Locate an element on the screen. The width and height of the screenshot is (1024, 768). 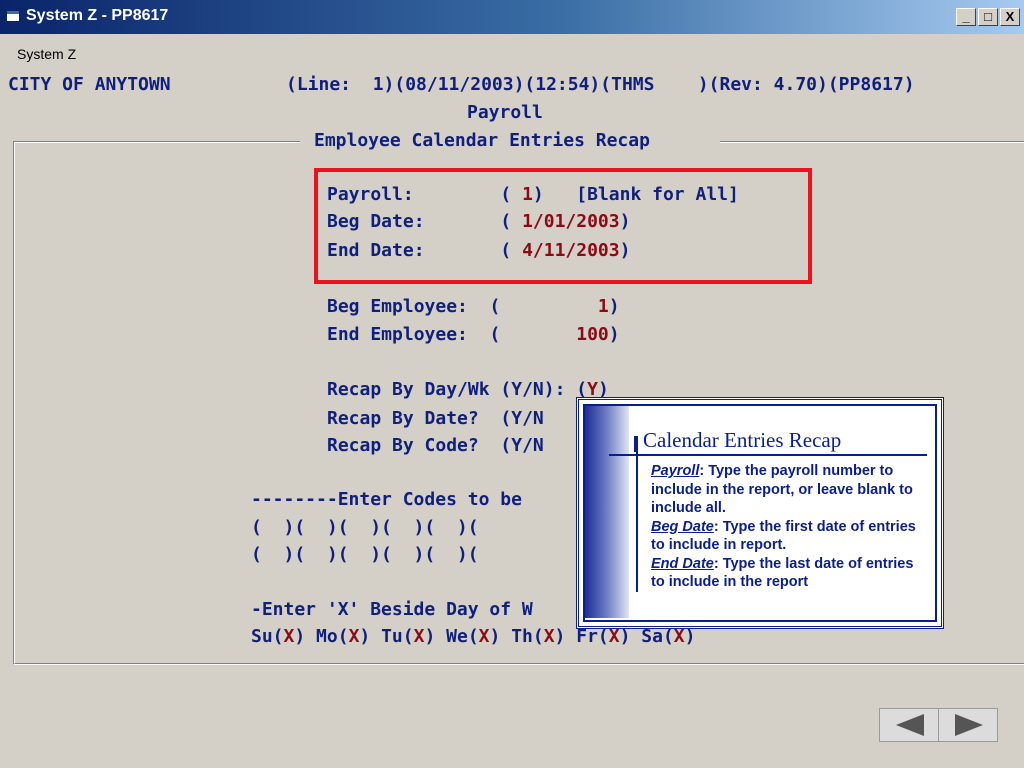
day-we-close: ) is located at coordinates (500, 636).